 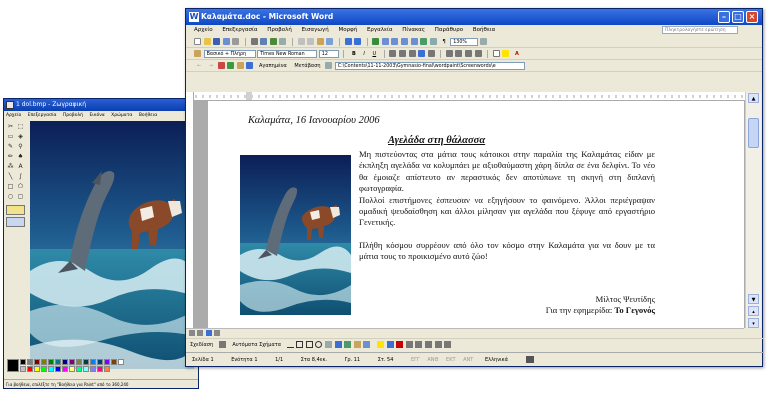 I want to click on decrease-indent-icon, so click(x=469, y=53).